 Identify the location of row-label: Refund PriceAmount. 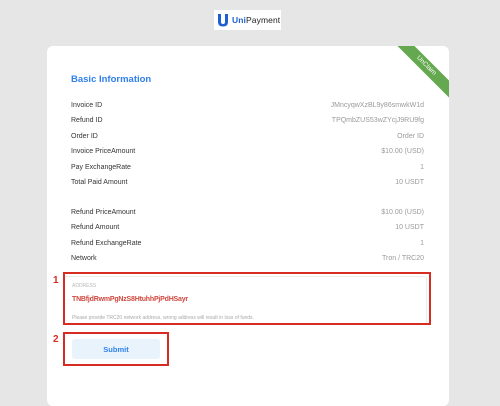
(103, 212).